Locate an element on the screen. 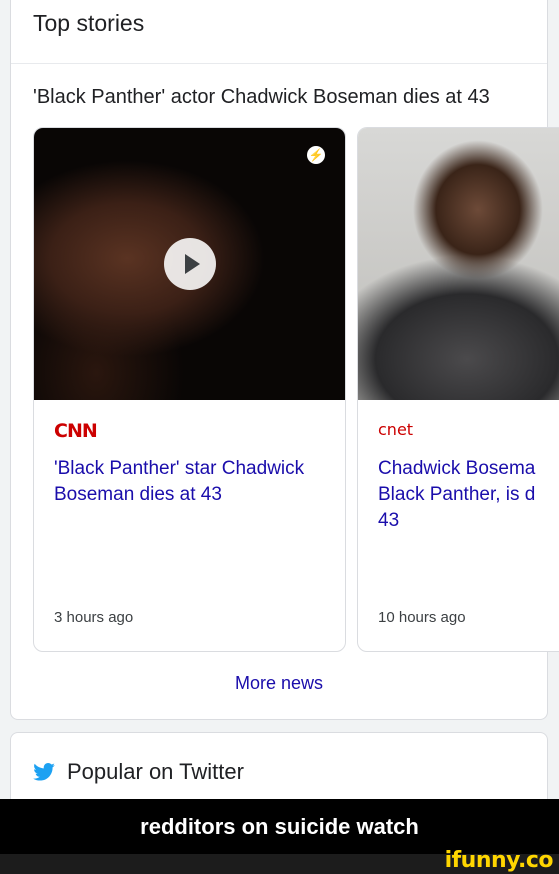 The height and width of the screenshot is (874, 559). ifunny-watermark: ifunny.co is located at coordinates (499, 860).